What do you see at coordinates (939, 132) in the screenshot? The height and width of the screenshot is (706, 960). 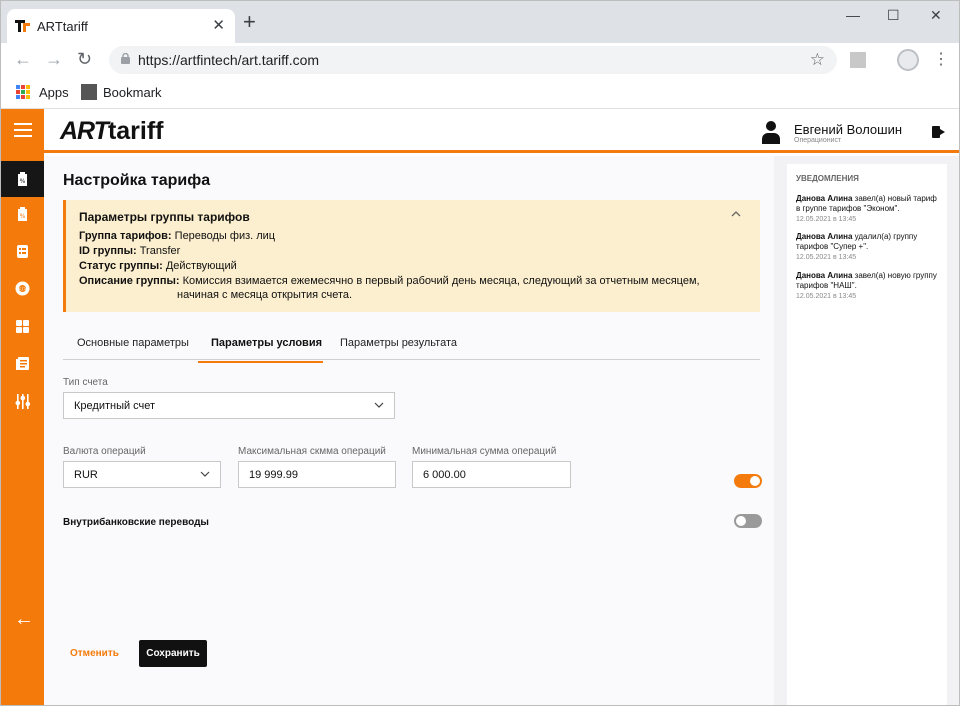 I see `logout-icon` at bounding box center [939, 132].